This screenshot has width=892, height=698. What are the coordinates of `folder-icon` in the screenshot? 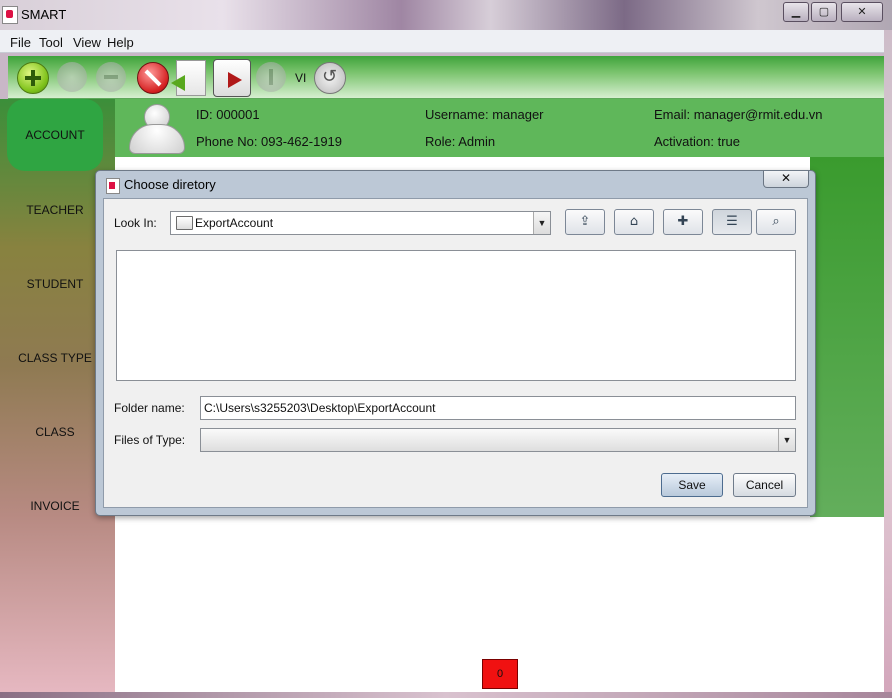 It's located at (184, 223).